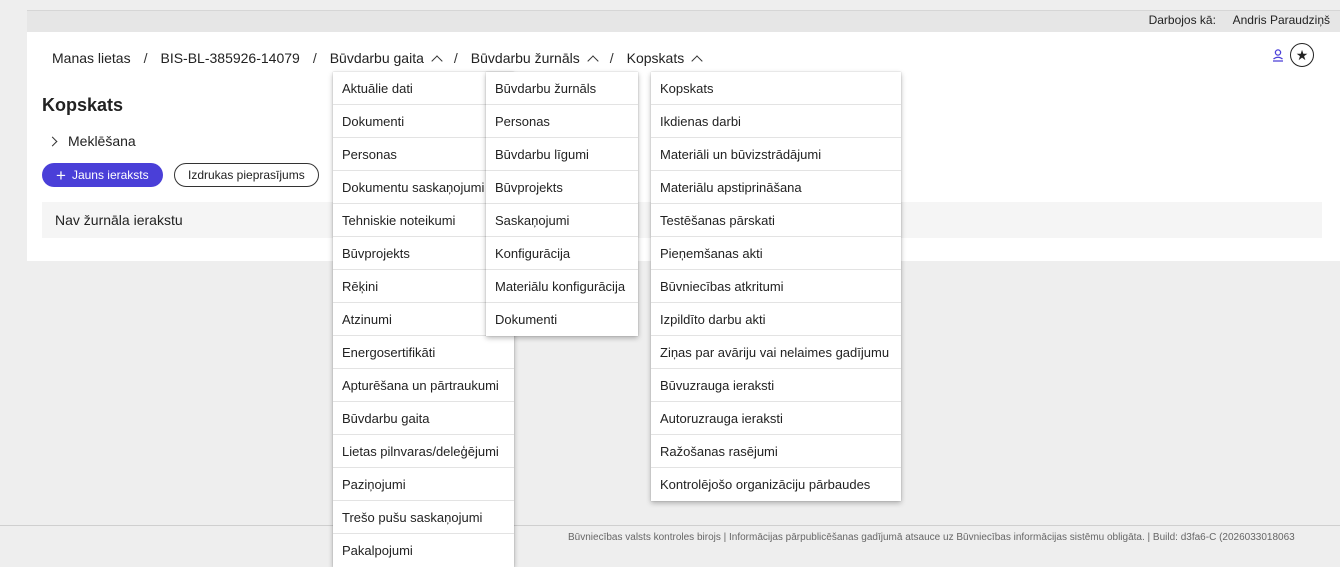  Describe the element at coordinates (525, 58) in the screenshot. I see `breadcrumb-label: Būvdarbu žurnāls` at that location.